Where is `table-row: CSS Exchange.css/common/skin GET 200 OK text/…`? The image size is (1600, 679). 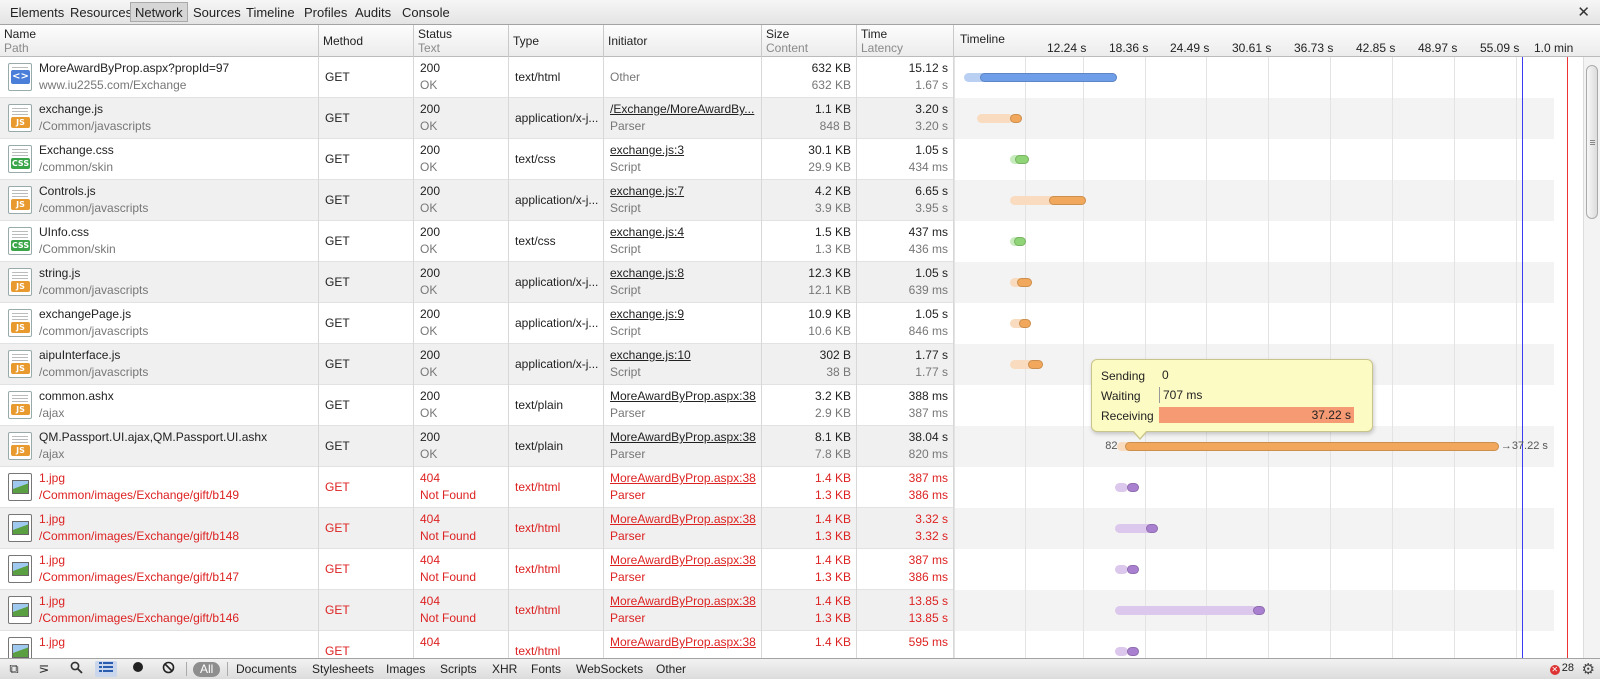
table-row: CSS Exchange.css/common/skin GET 200 OK text/… is located at coordinates (477, 159).